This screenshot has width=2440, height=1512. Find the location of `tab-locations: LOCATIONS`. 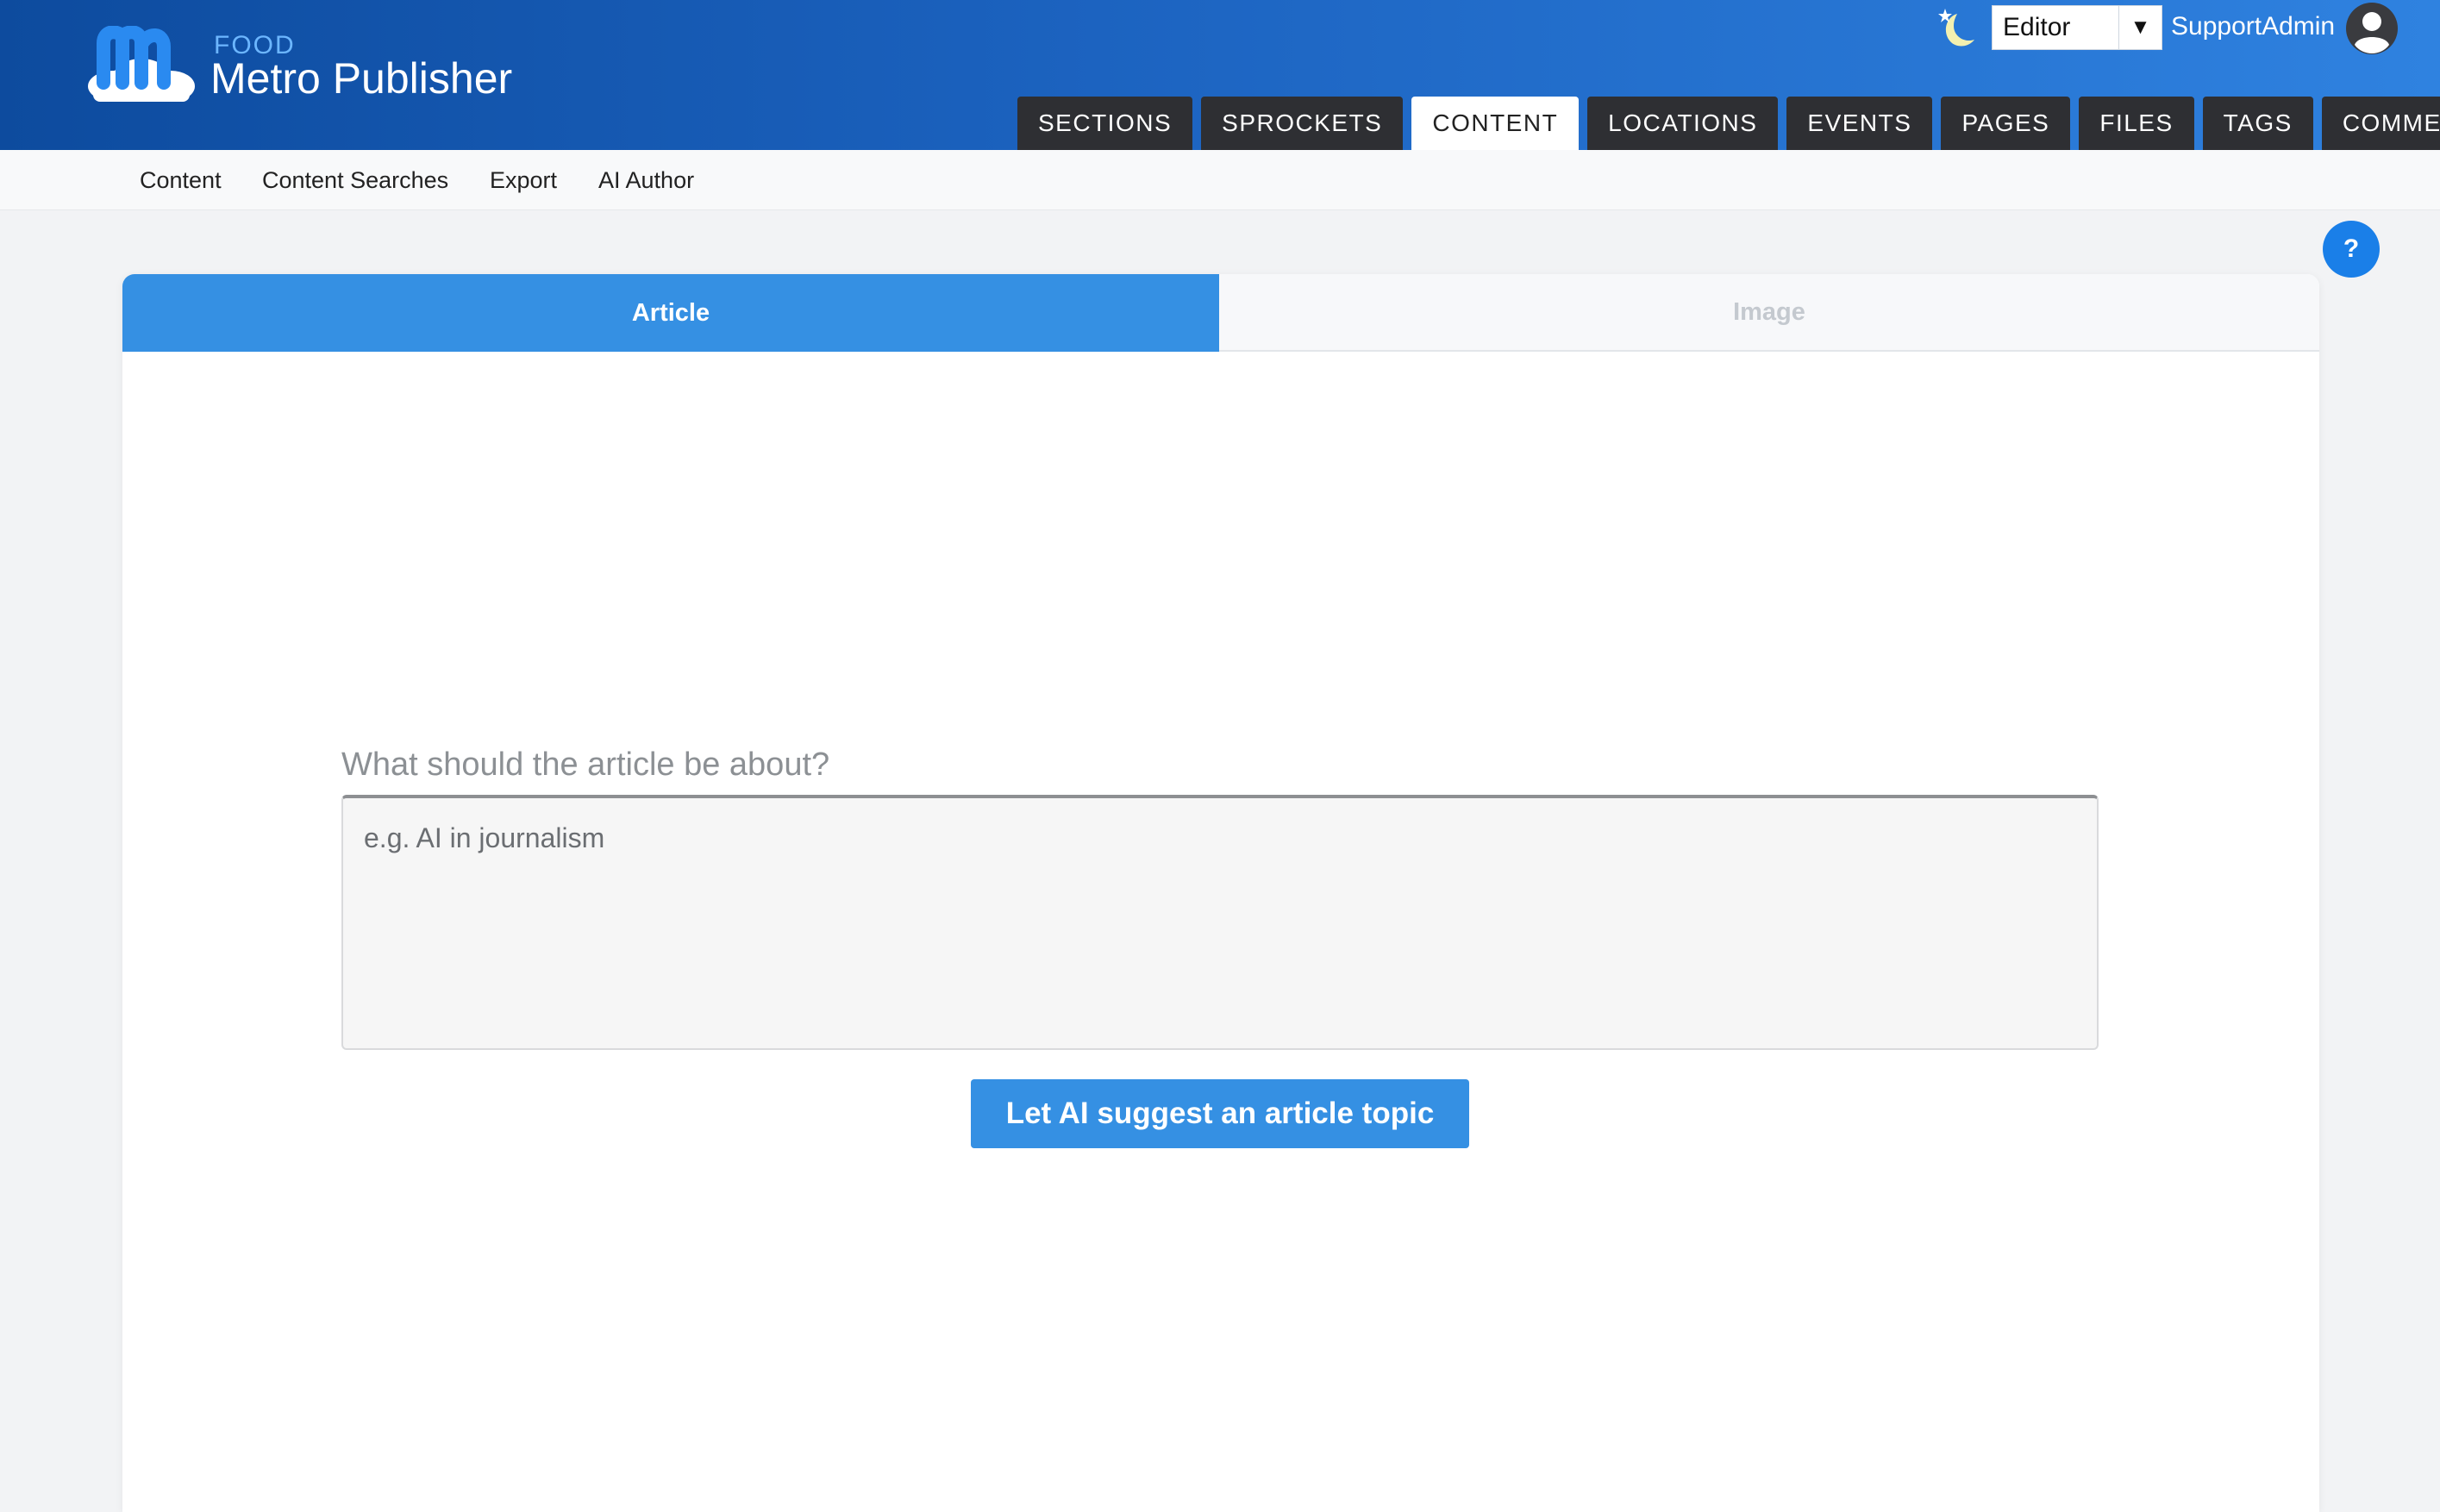

tab-locations: LOCATIONS is located at coordinates (1683, 123).